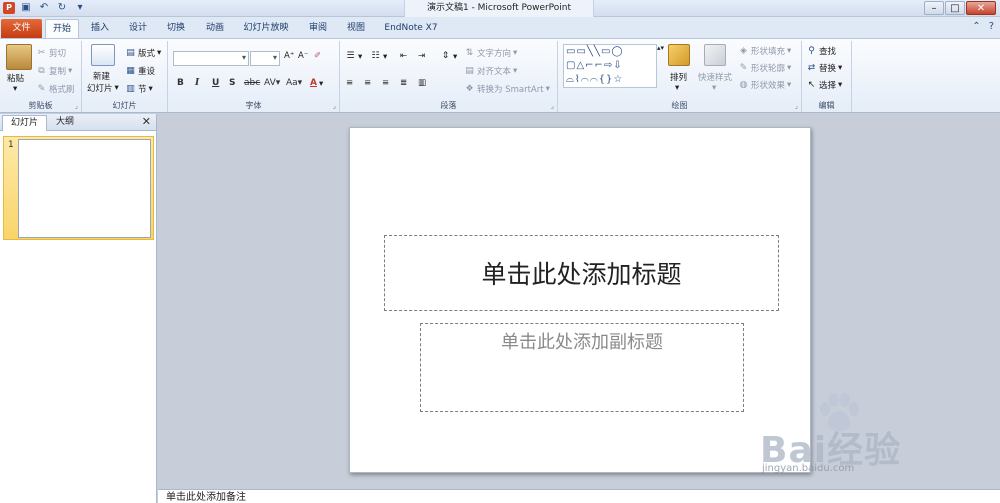 The image size is (1000, 503). I want to click on undo-icon: ↶, so click(44, 8).